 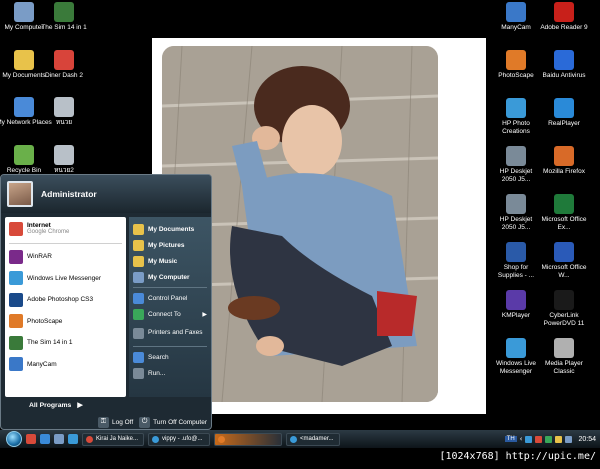 What do you see at coordinates (24, 107) in the screenshot?
I see `network-icon` at bounding box center [24, 107].